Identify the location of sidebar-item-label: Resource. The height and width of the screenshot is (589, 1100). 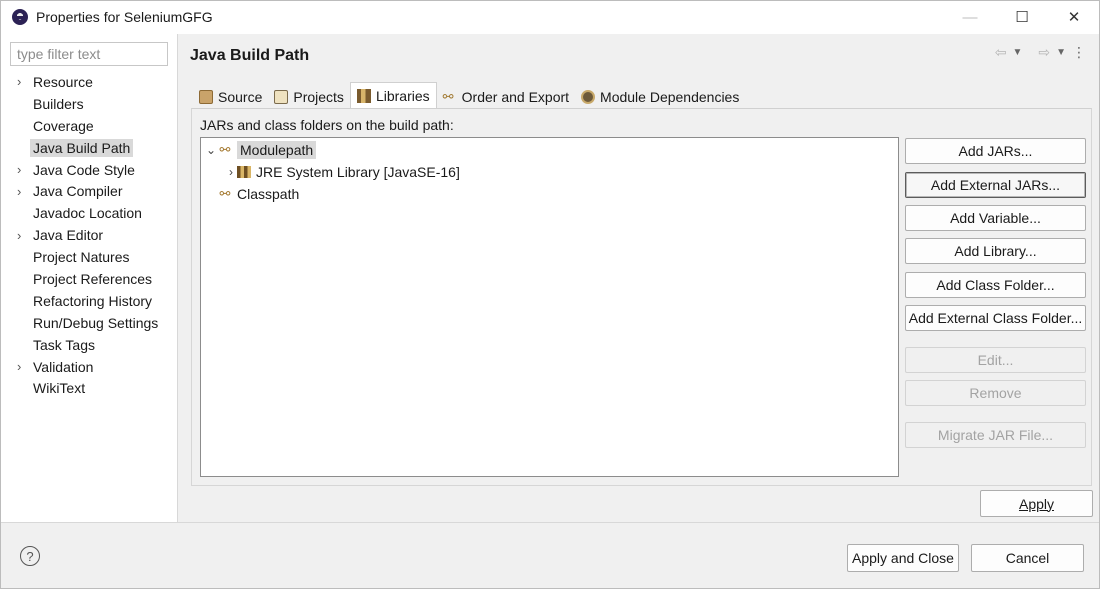
(63, 81).